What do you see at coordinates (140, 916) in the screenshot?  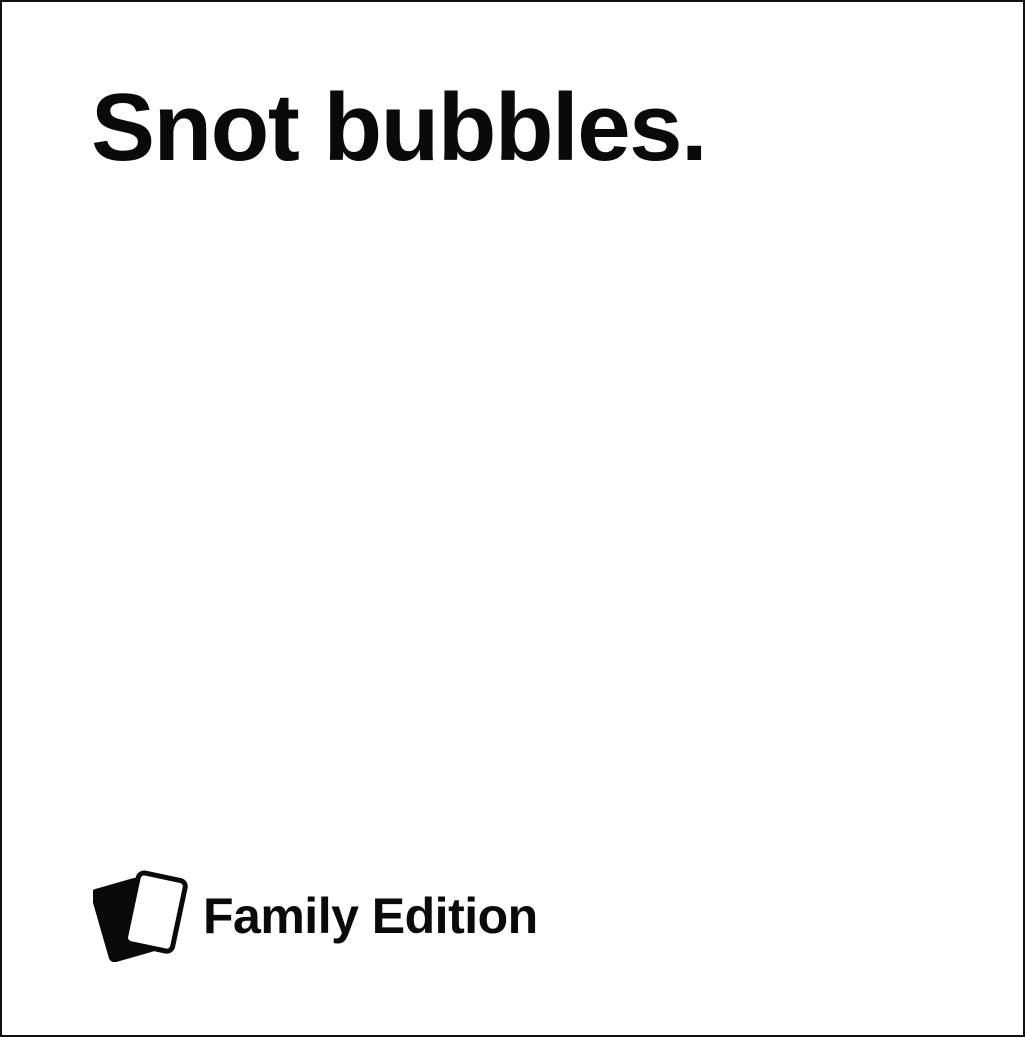 I see `cards-icon` at bounding box center [140, 916].